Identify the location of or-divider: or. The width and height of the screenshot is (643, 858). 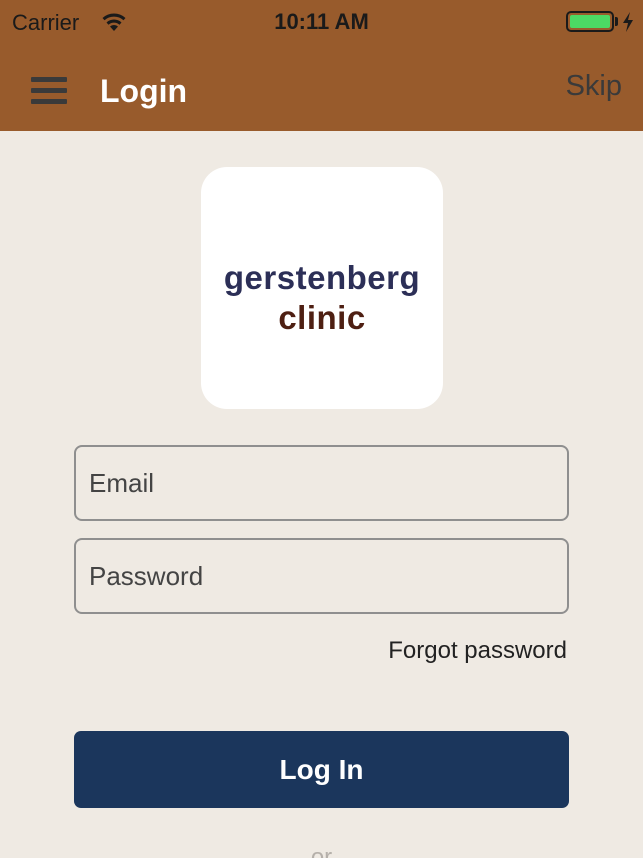
(321, 851).